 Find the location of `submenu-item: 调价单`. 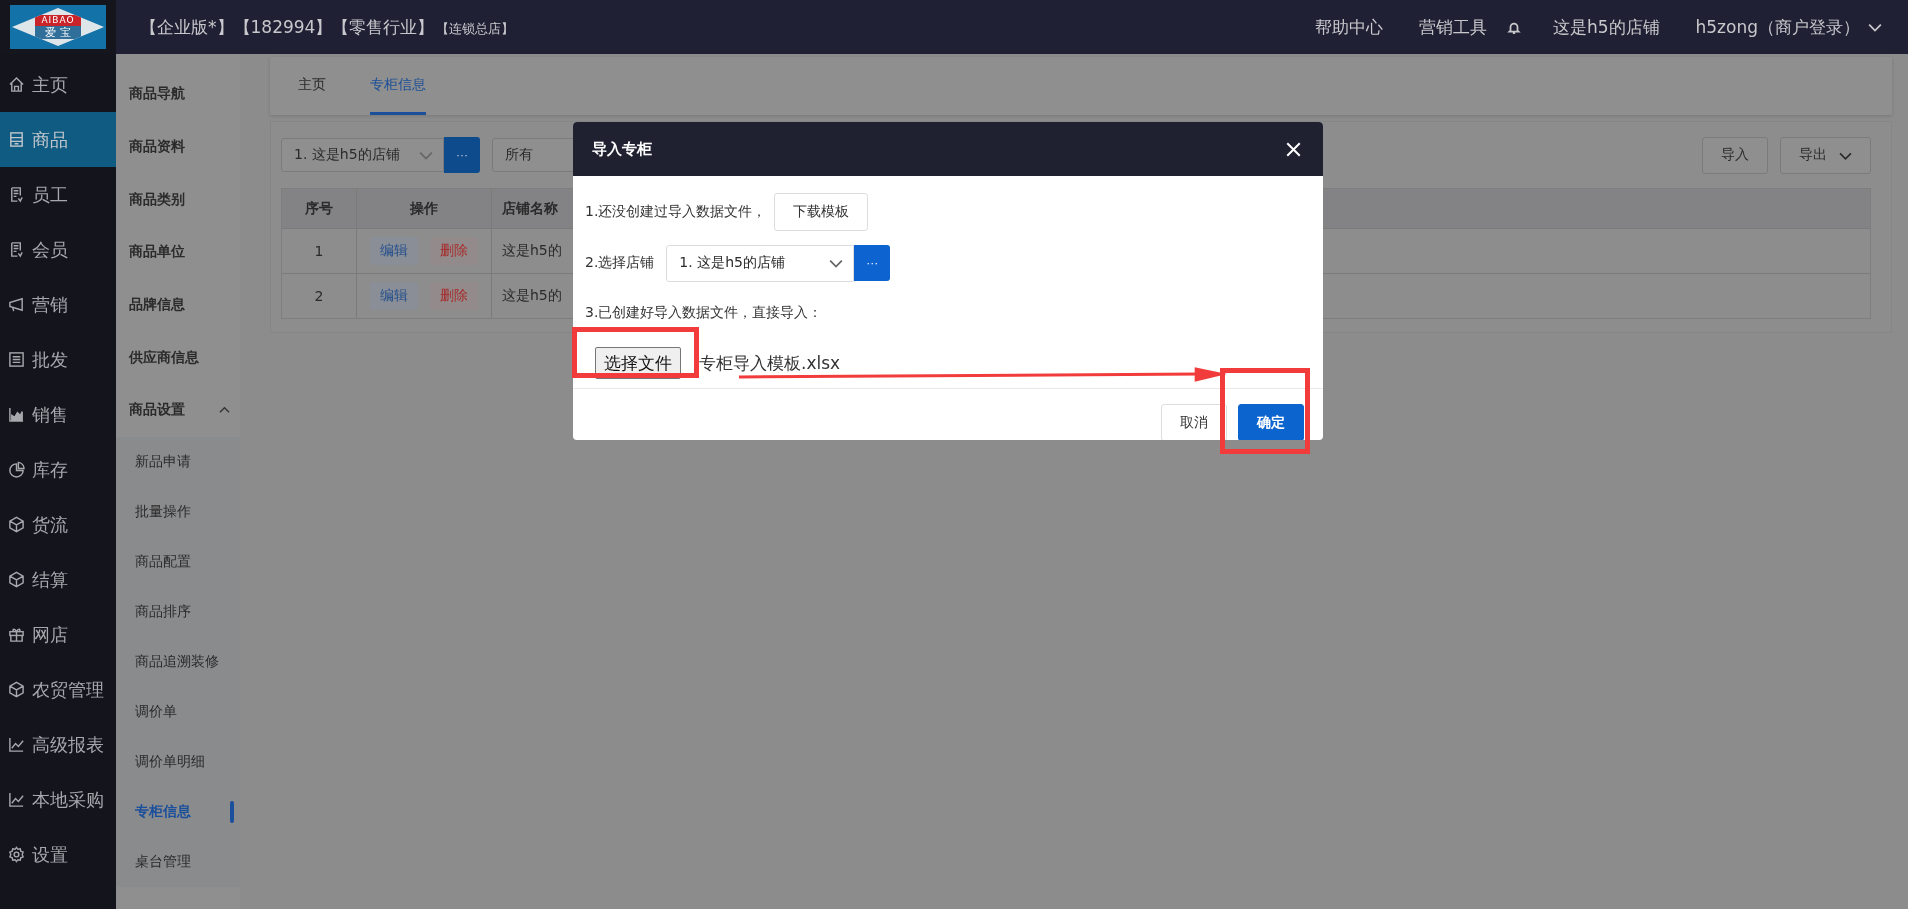

submenu-item: 调价单 is located at coordinates (178, 711).